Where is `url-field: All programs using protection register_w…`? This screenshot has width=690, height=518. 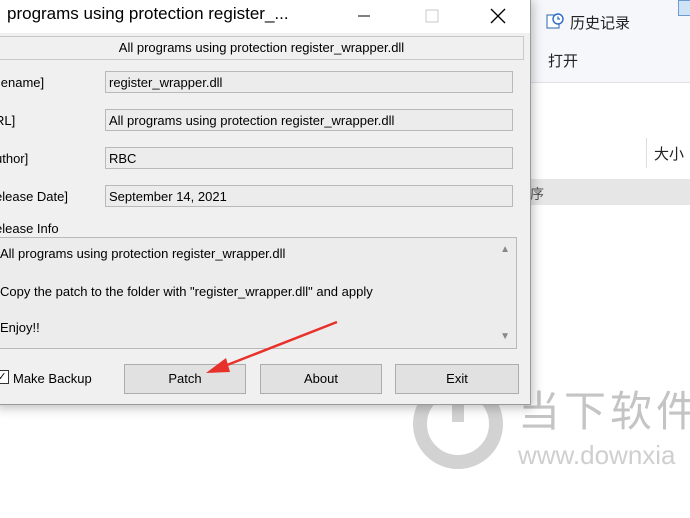 url-field: All programs using protection register_w… is located at coordinates (309, 120).